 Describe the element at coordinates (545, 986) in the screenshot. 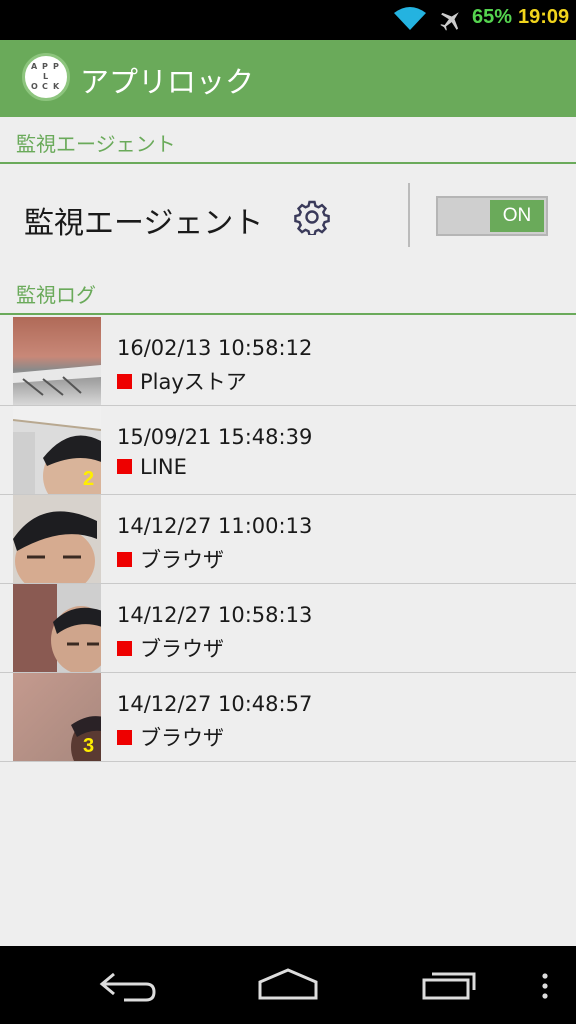

I see `overflow-menu-icon` at that location.